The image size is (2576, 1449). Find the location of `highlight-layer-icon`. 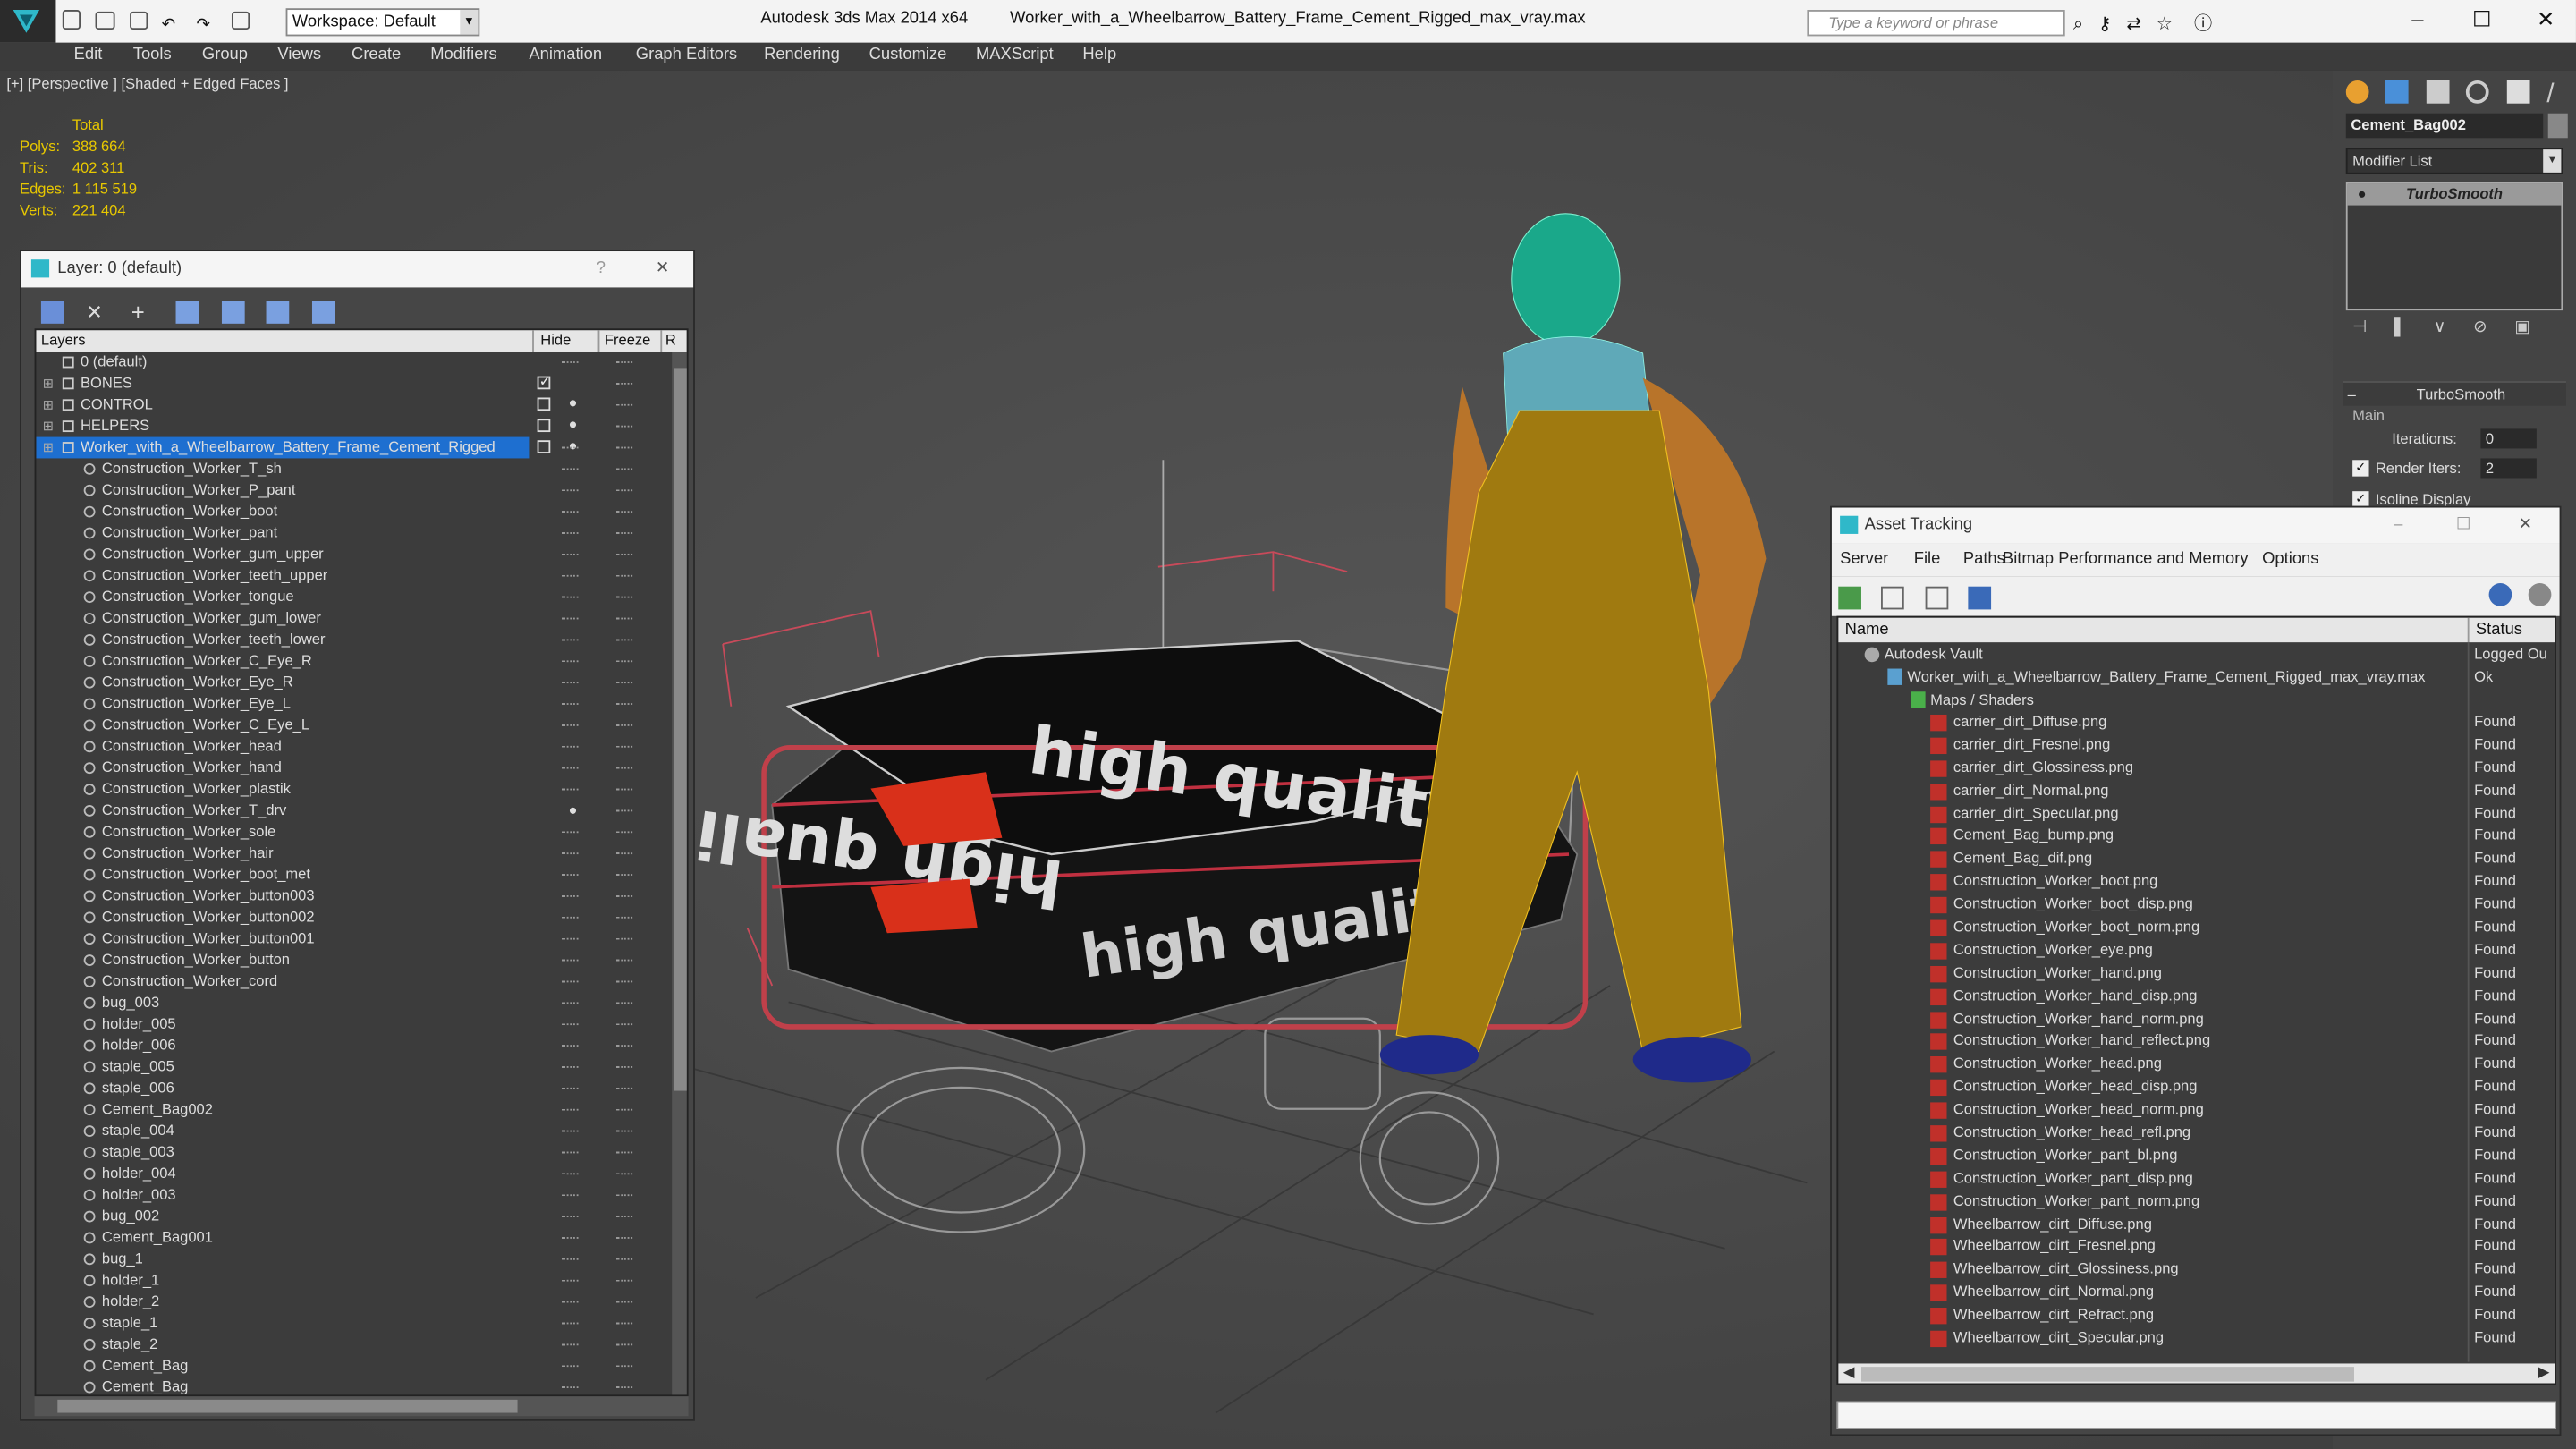

highlight-layer-icon is located at coordinates (233, 312).